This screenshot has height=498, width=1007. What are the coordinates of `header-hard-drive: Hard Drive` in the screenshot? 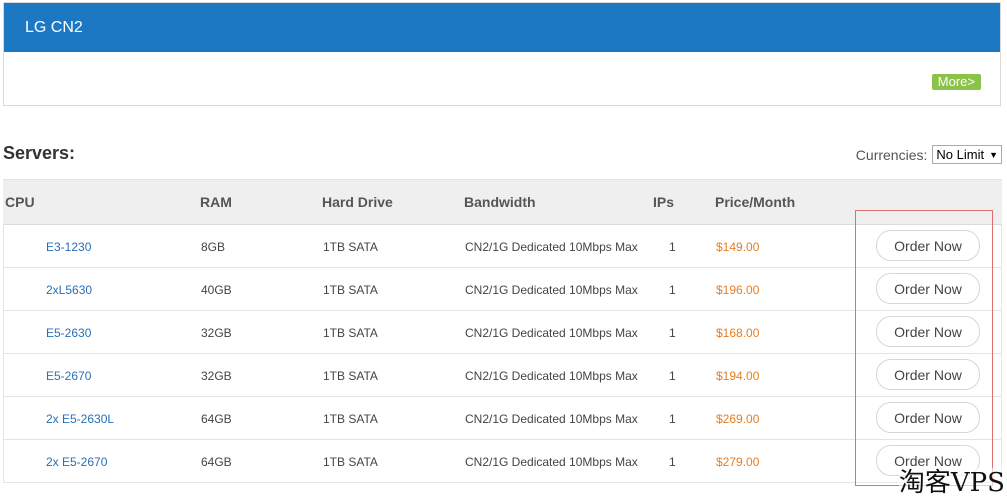 It's located at (357, 202).